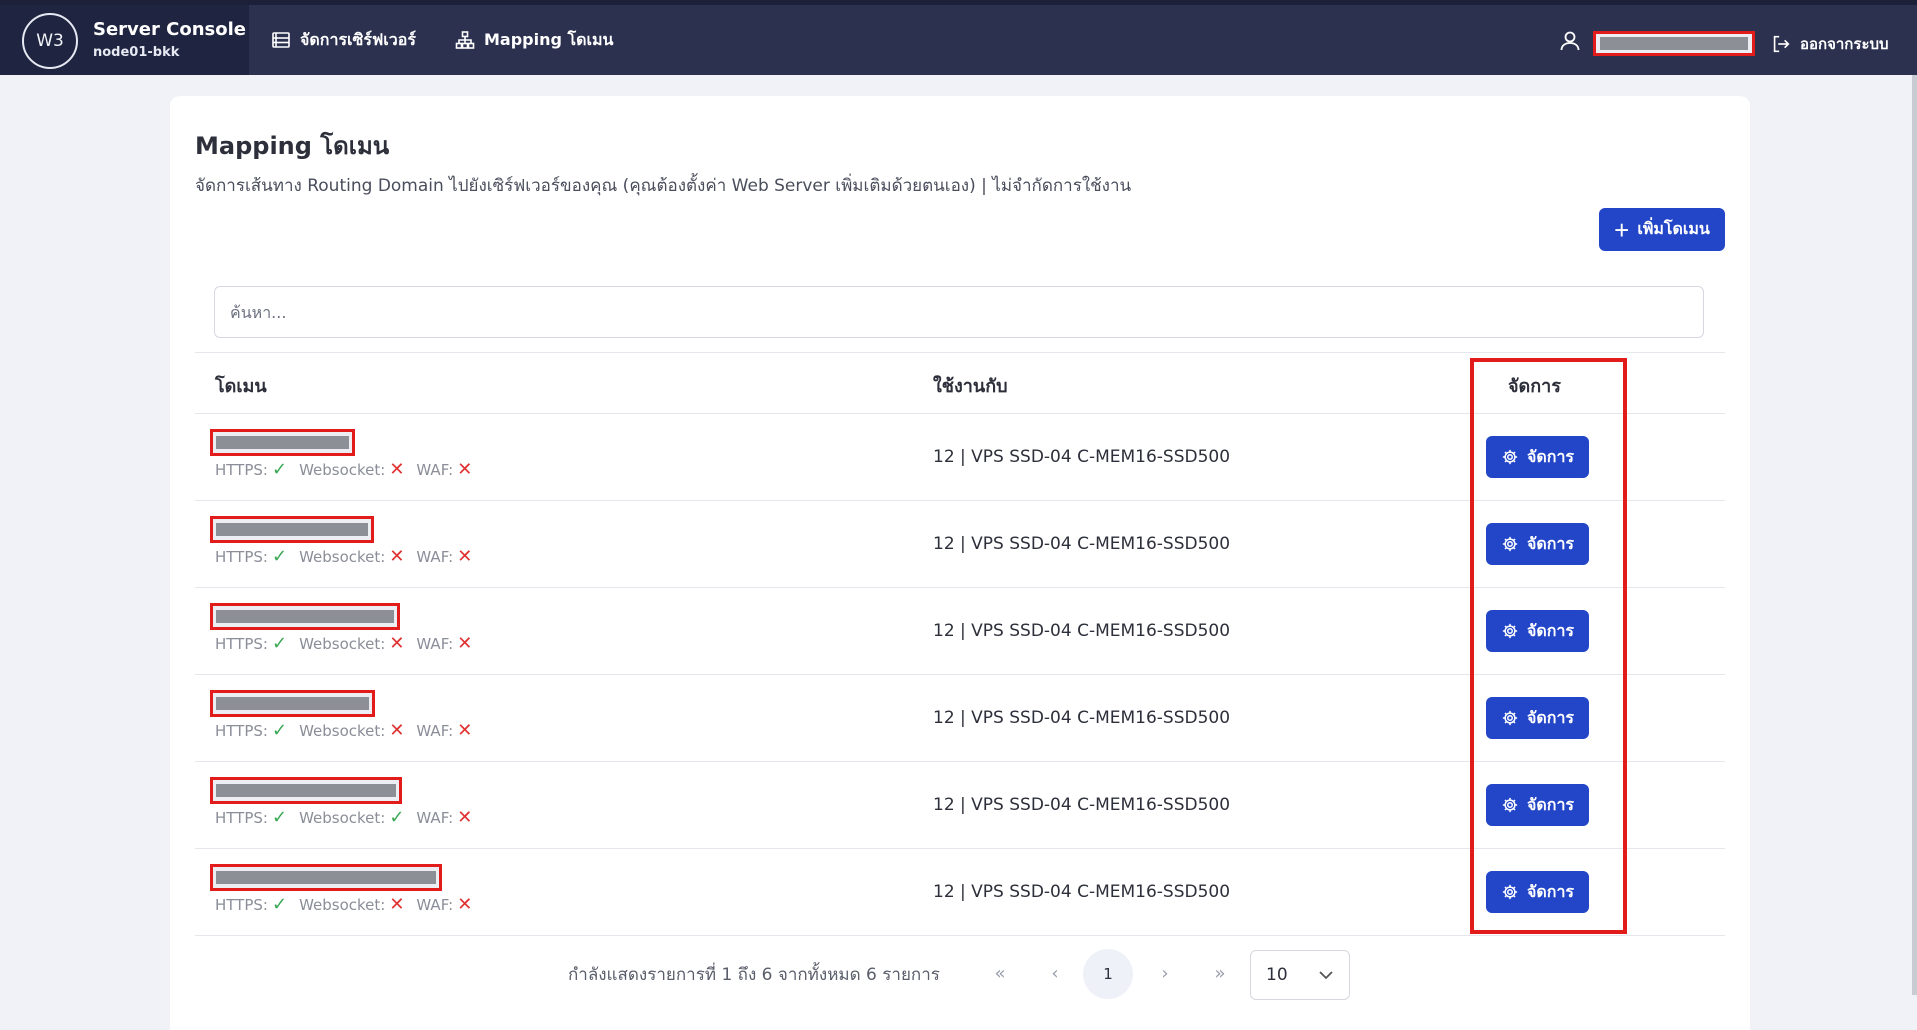 The height and width of the screenshot is (1030, 1917). What do you see at coordinates (1914, 535) in the screenshot?
I see `scrollbar` at bounding box center [1914, 535].